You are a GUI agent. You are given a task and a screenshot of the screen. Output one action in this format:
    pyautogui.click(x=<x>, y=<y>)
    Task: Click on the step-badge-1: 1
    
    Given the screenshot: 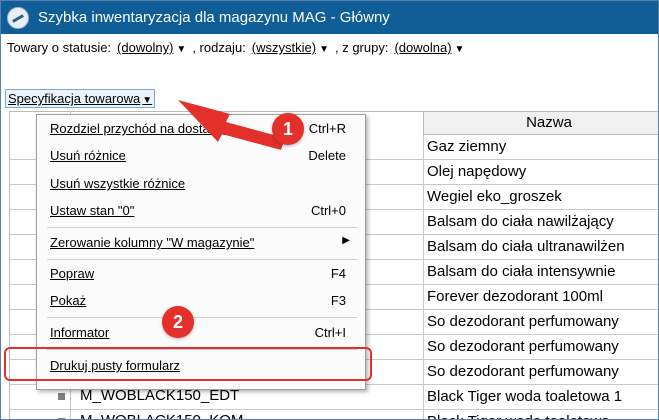 What is the action you would take?
    pyautogui.click(x=288, y=129)
    